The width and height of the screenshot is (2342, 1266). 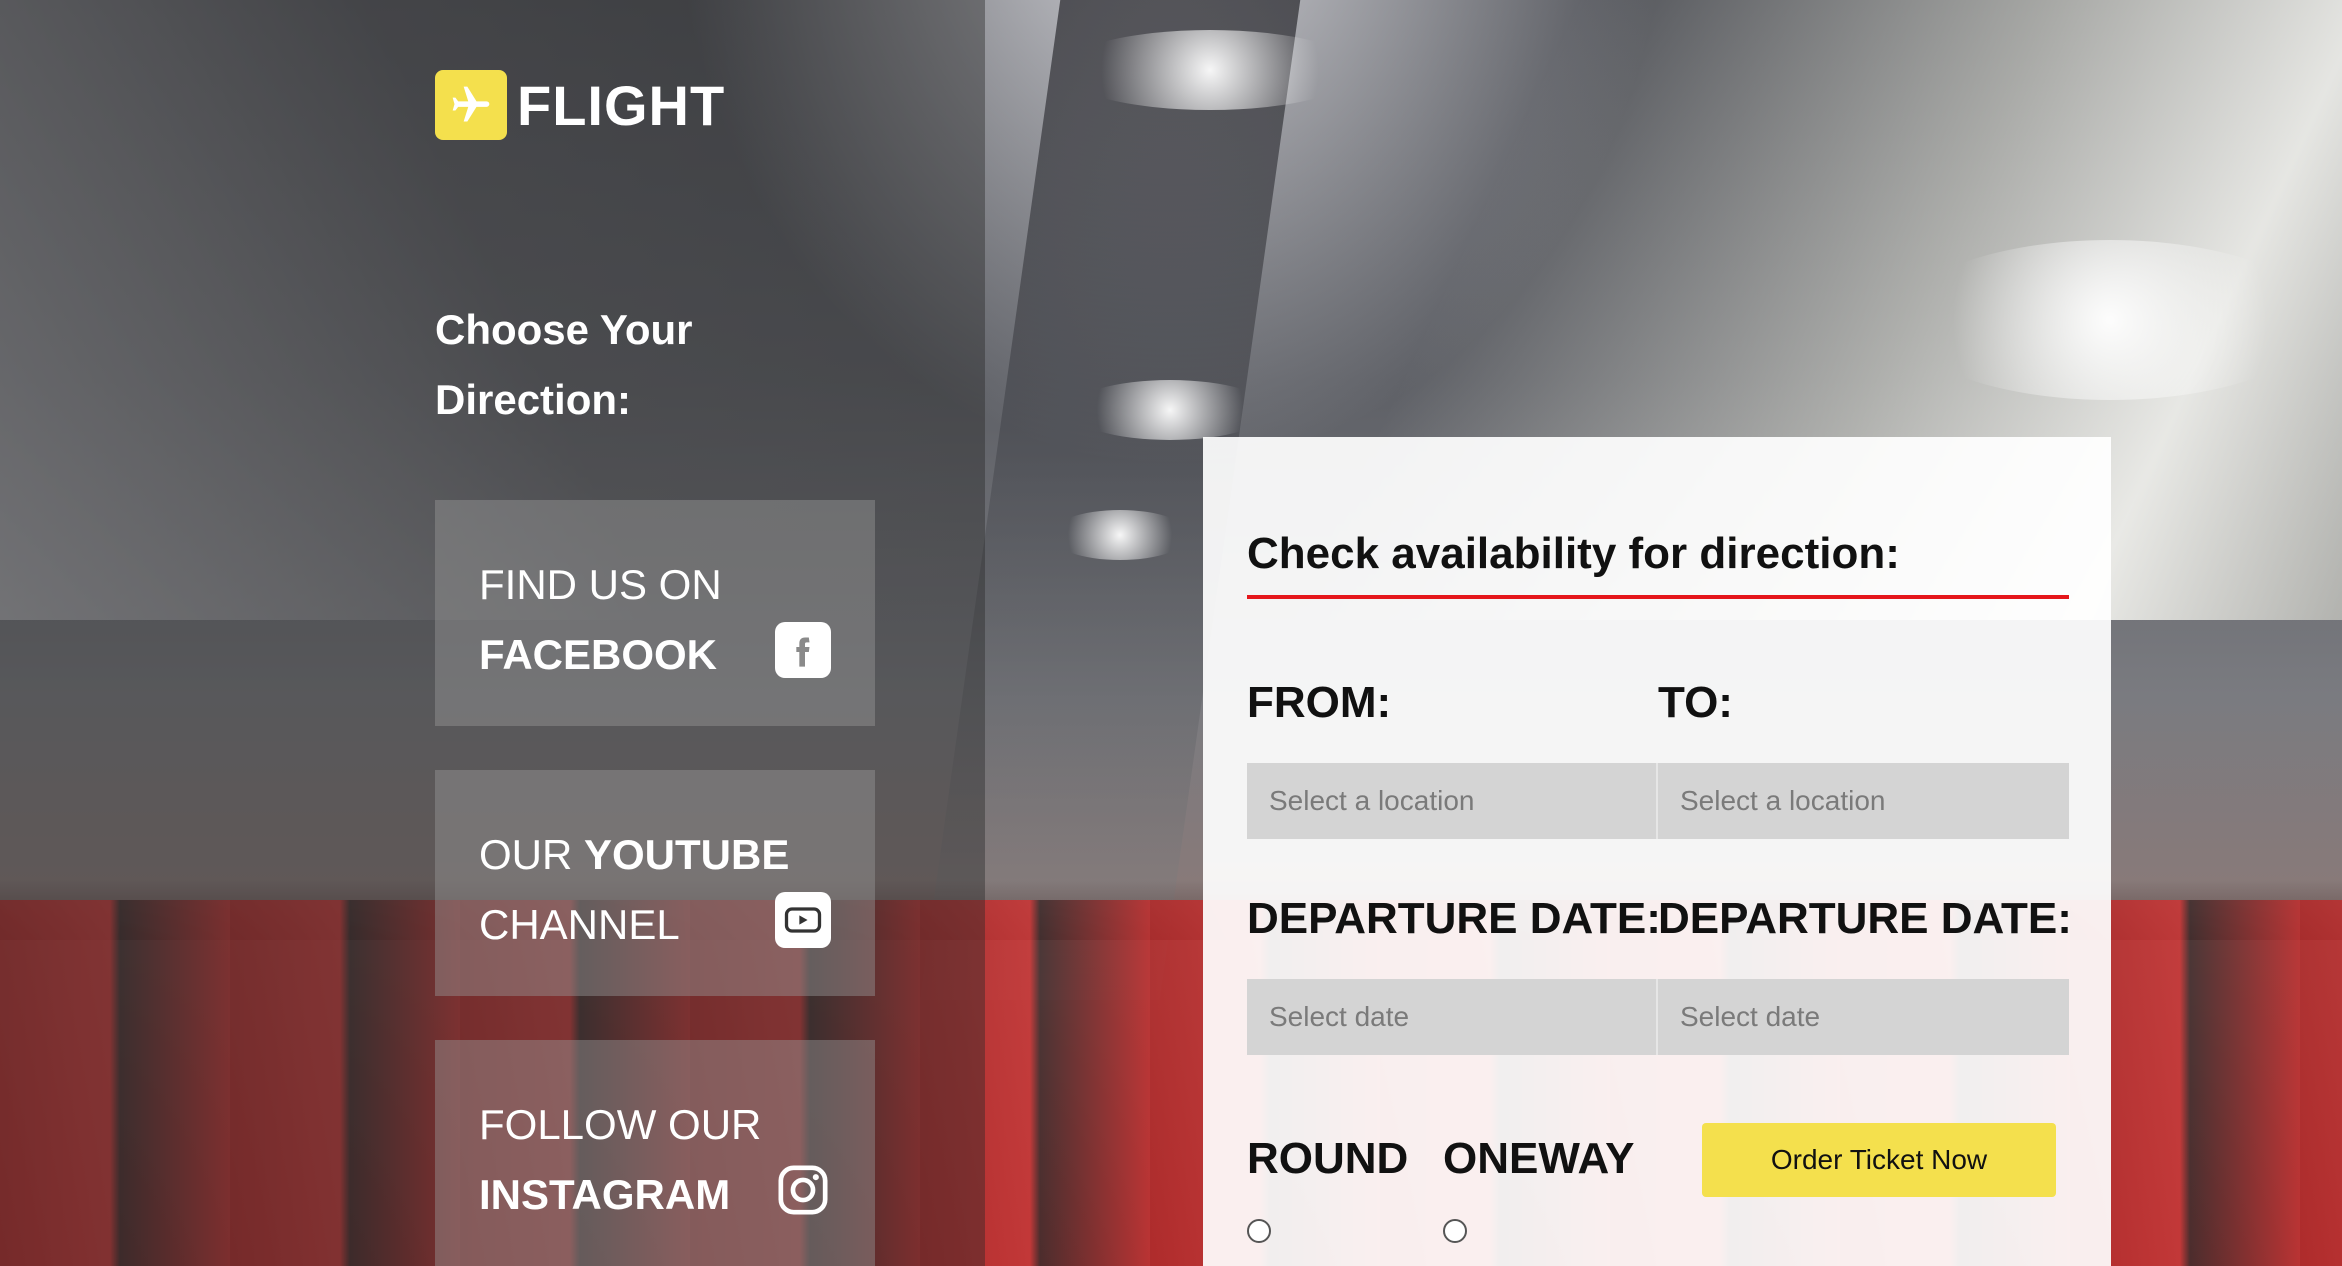 I want to click on youtube-card-brand: YOUTUBE, so click(x=687, y=854).